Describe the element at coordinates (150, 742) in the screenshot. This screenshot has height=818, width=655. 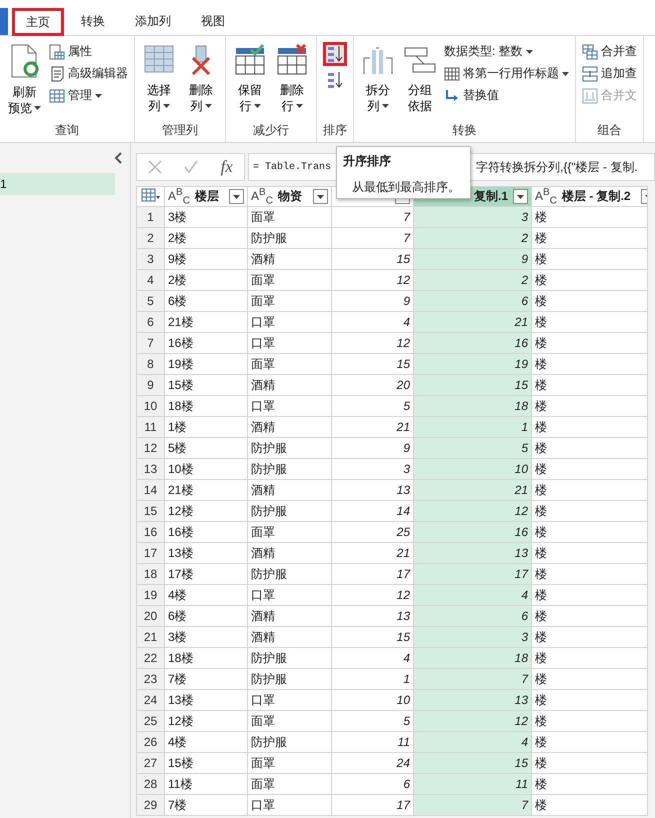
I see `row-number: 26` at that location.